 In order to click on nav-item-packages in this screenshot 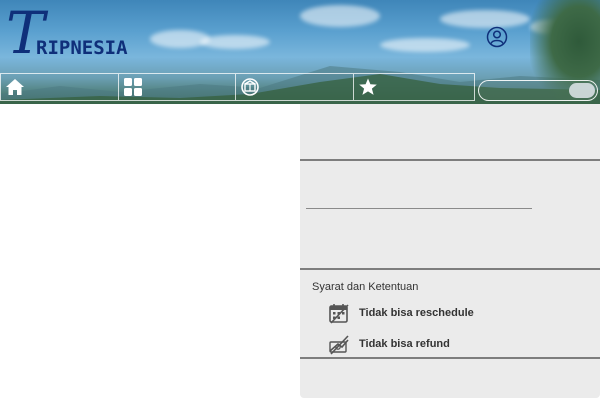, I will do `click(295, 87)`.